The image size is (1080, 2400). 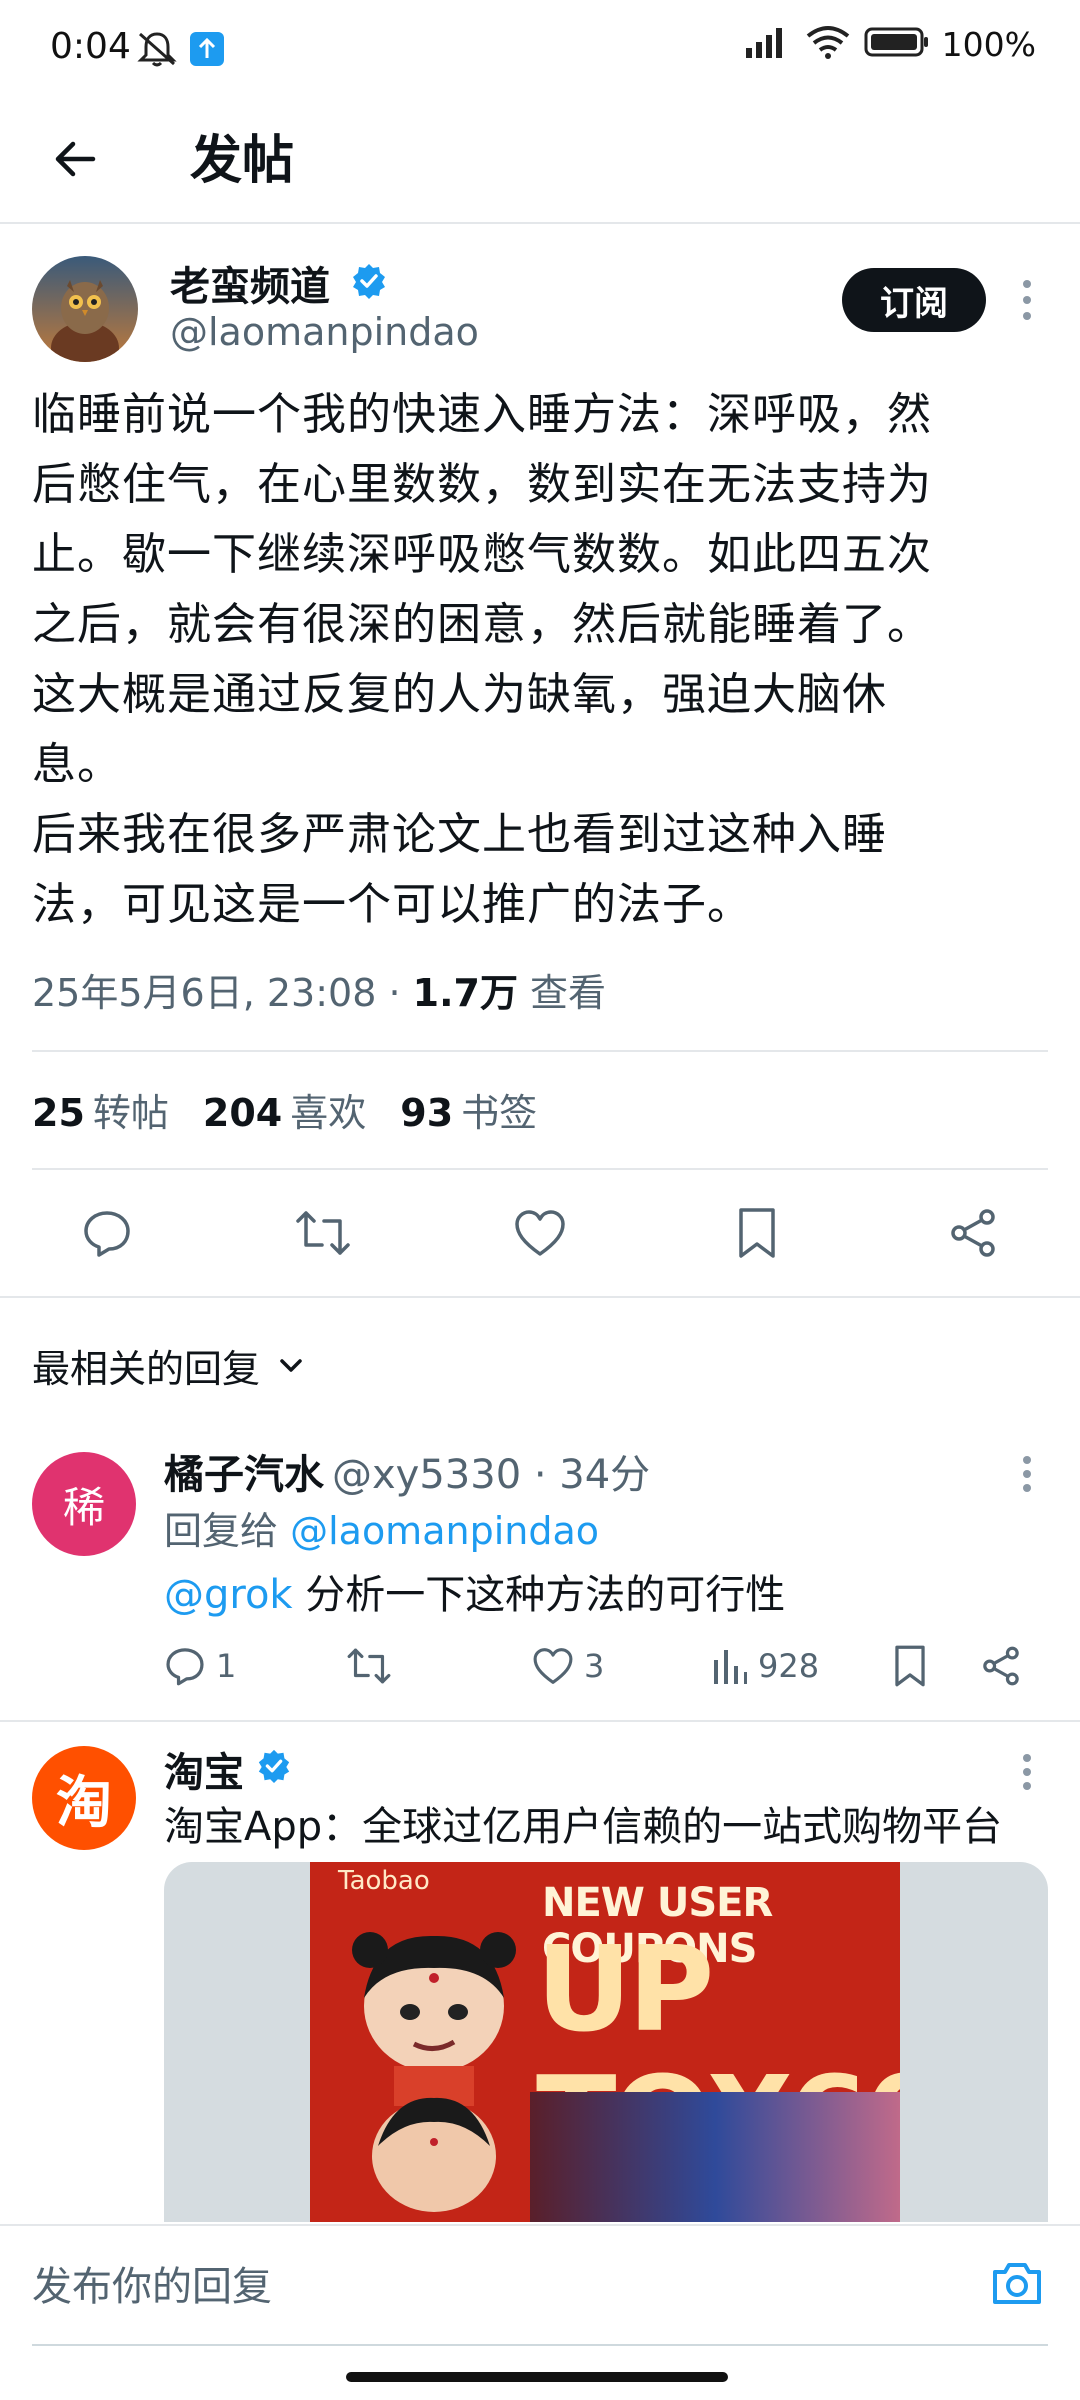 I want to click on reply-composer: 发布你的回复, so click(x=540, y=2286).